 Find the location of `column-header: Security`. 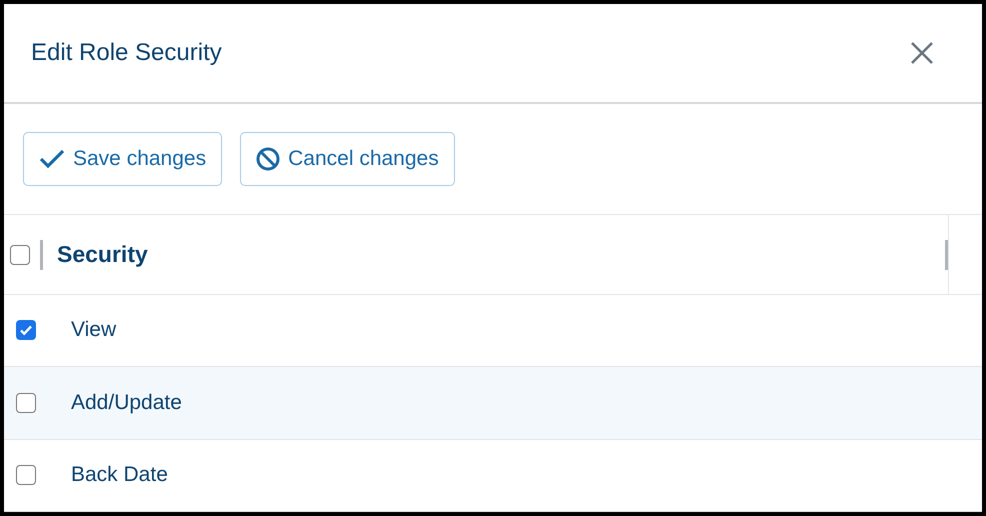

column-header: Security is located at coordinates (102, 254).